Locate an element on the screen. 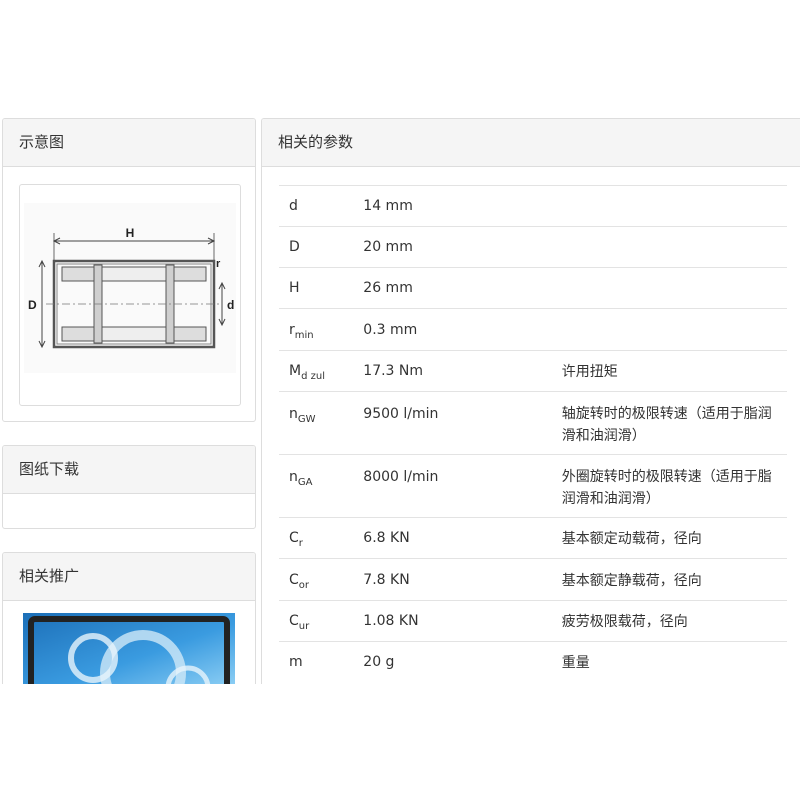 This screenshot has width=800, height=800. param-value: 9500 l/min is located at coordinates (452, 423).